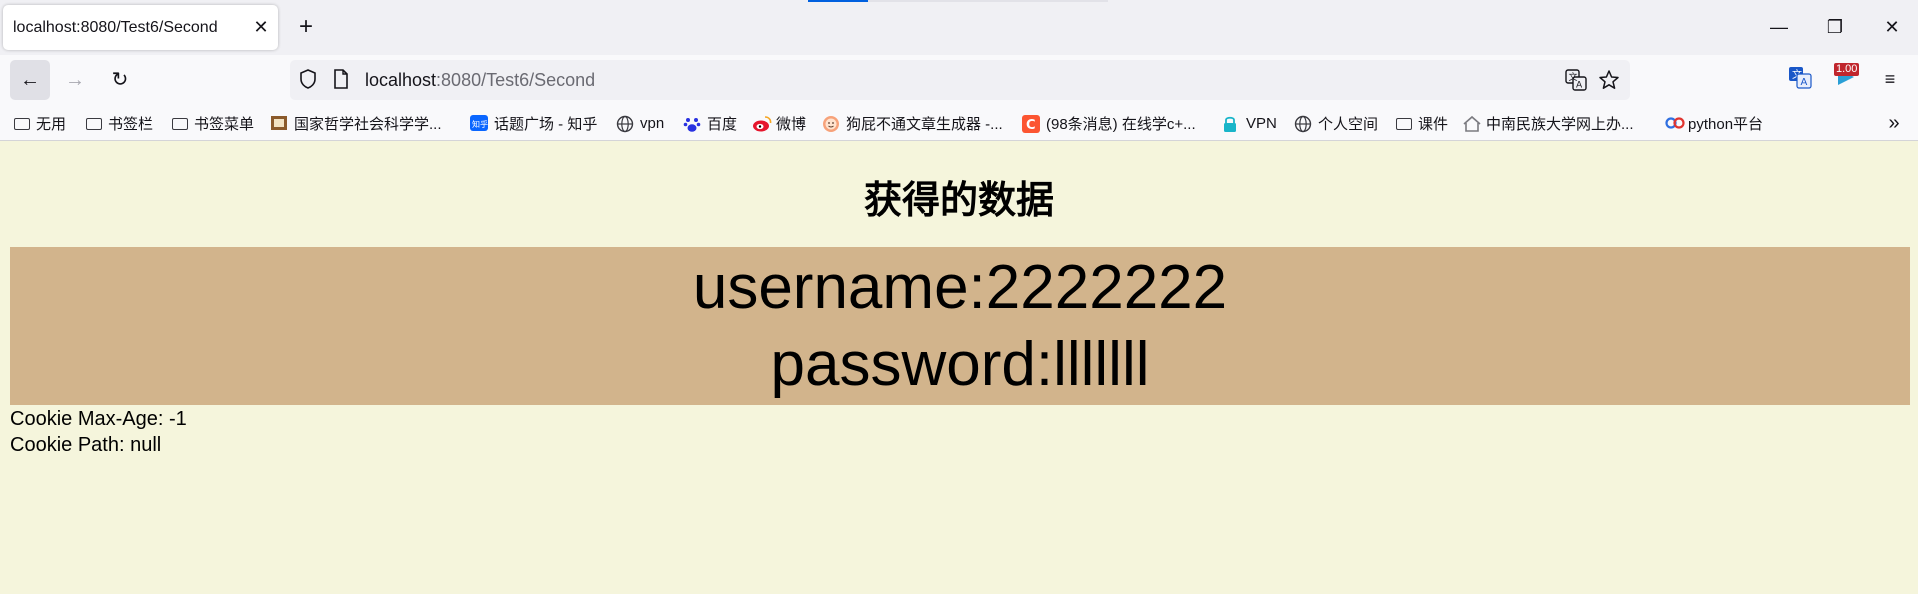 The height and width of the screenshot is (594, 1918). What do you see at coordinates (279, 123) in the screenshot?
I see `site-icon` at bounding box center [279, 123].